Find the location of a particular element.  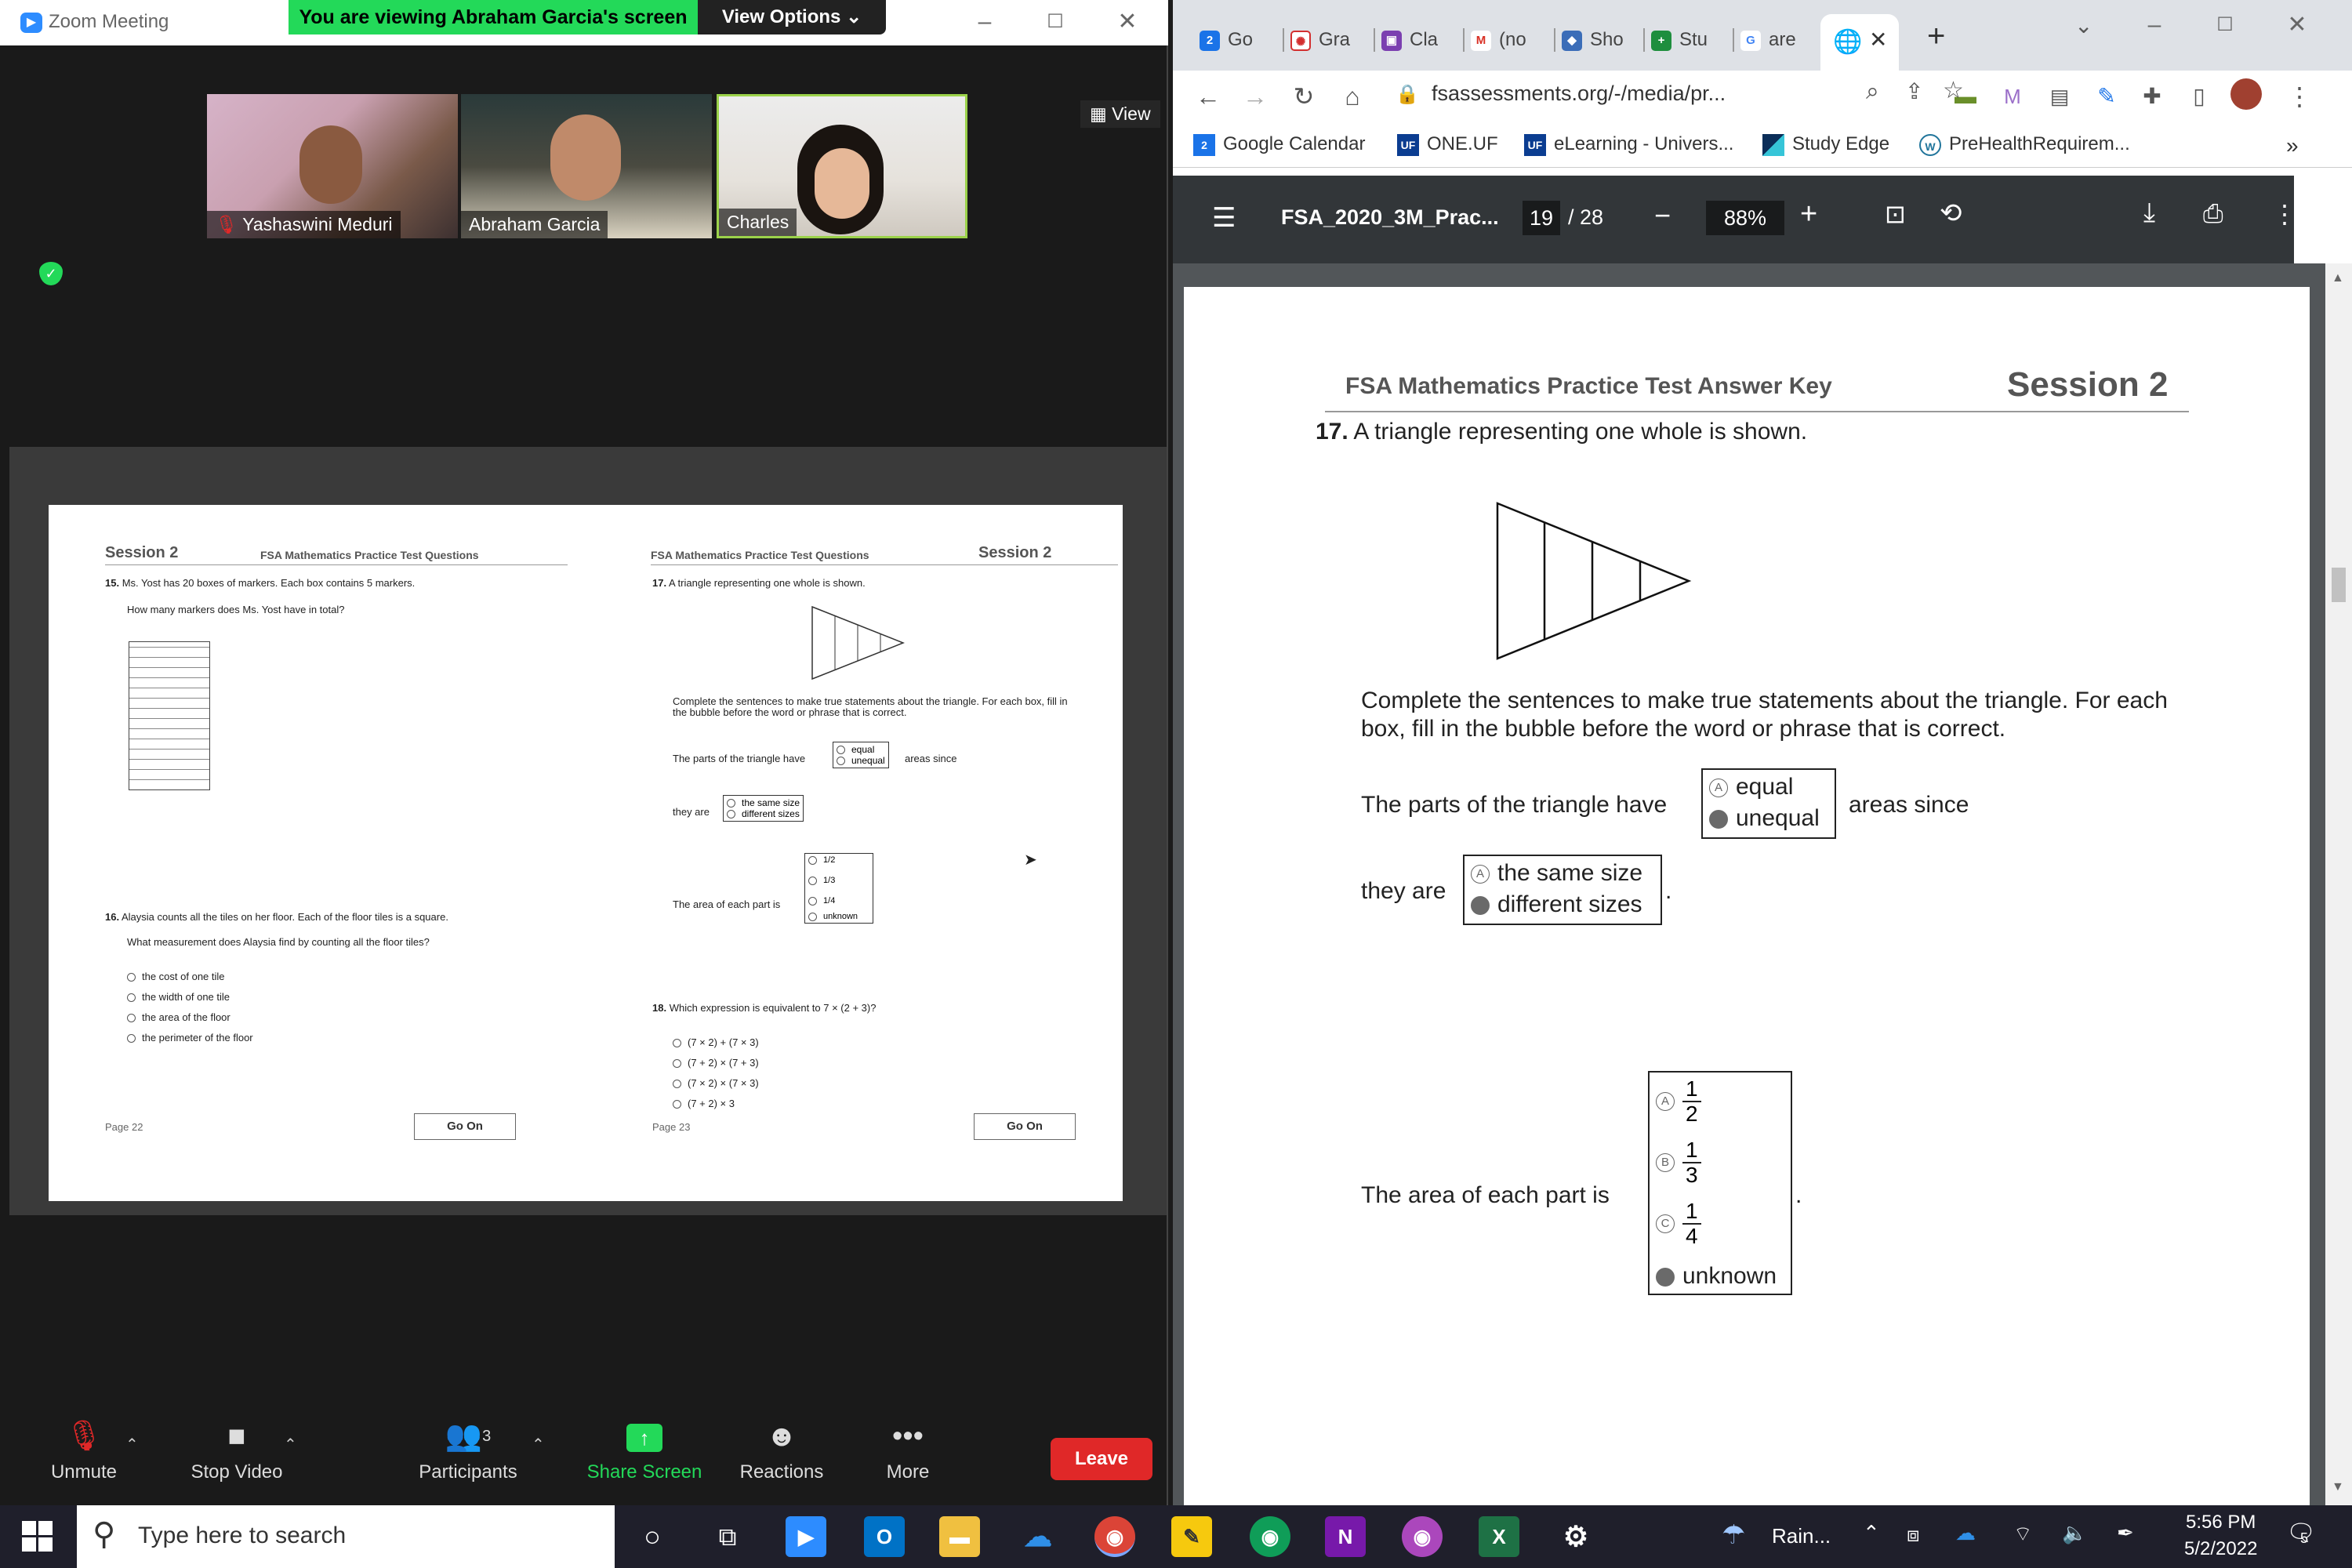

participant-video: 🎙 Yashaswini Meduri is located at coordinates (332, 166).